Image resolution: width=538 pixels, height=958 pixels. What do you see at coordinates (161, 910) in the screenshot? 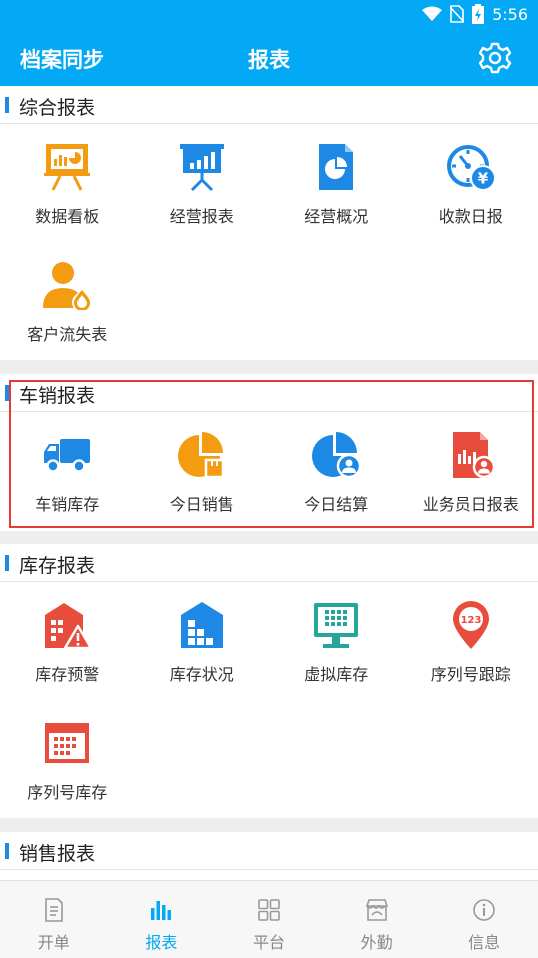
I see `bar-chart-icon` at bounding box center [161, 910].